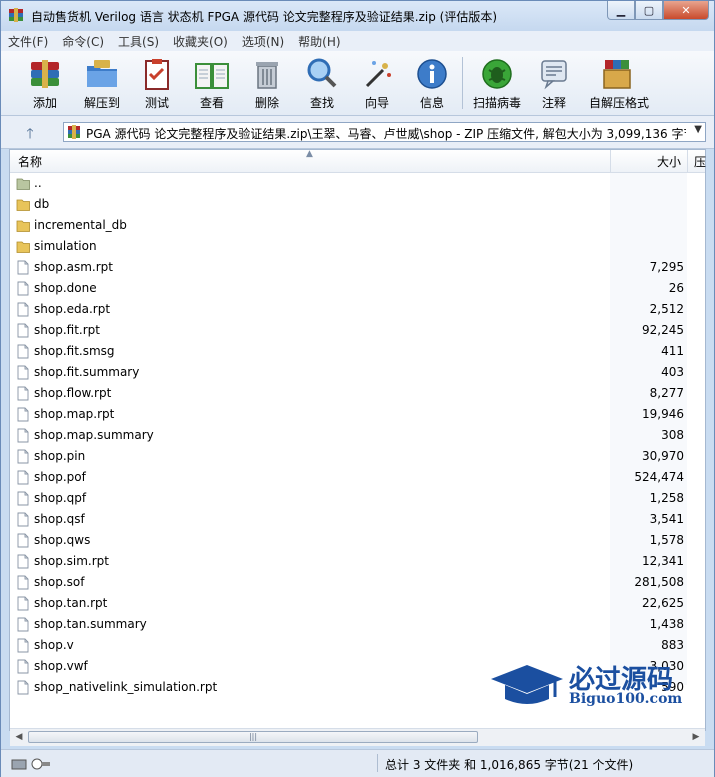 This screenshot has height=777, width=715. What do you see at coordinates (357, 246) in the screenshot?
I see `file-row: simulation` at bounding box center [357, 246].